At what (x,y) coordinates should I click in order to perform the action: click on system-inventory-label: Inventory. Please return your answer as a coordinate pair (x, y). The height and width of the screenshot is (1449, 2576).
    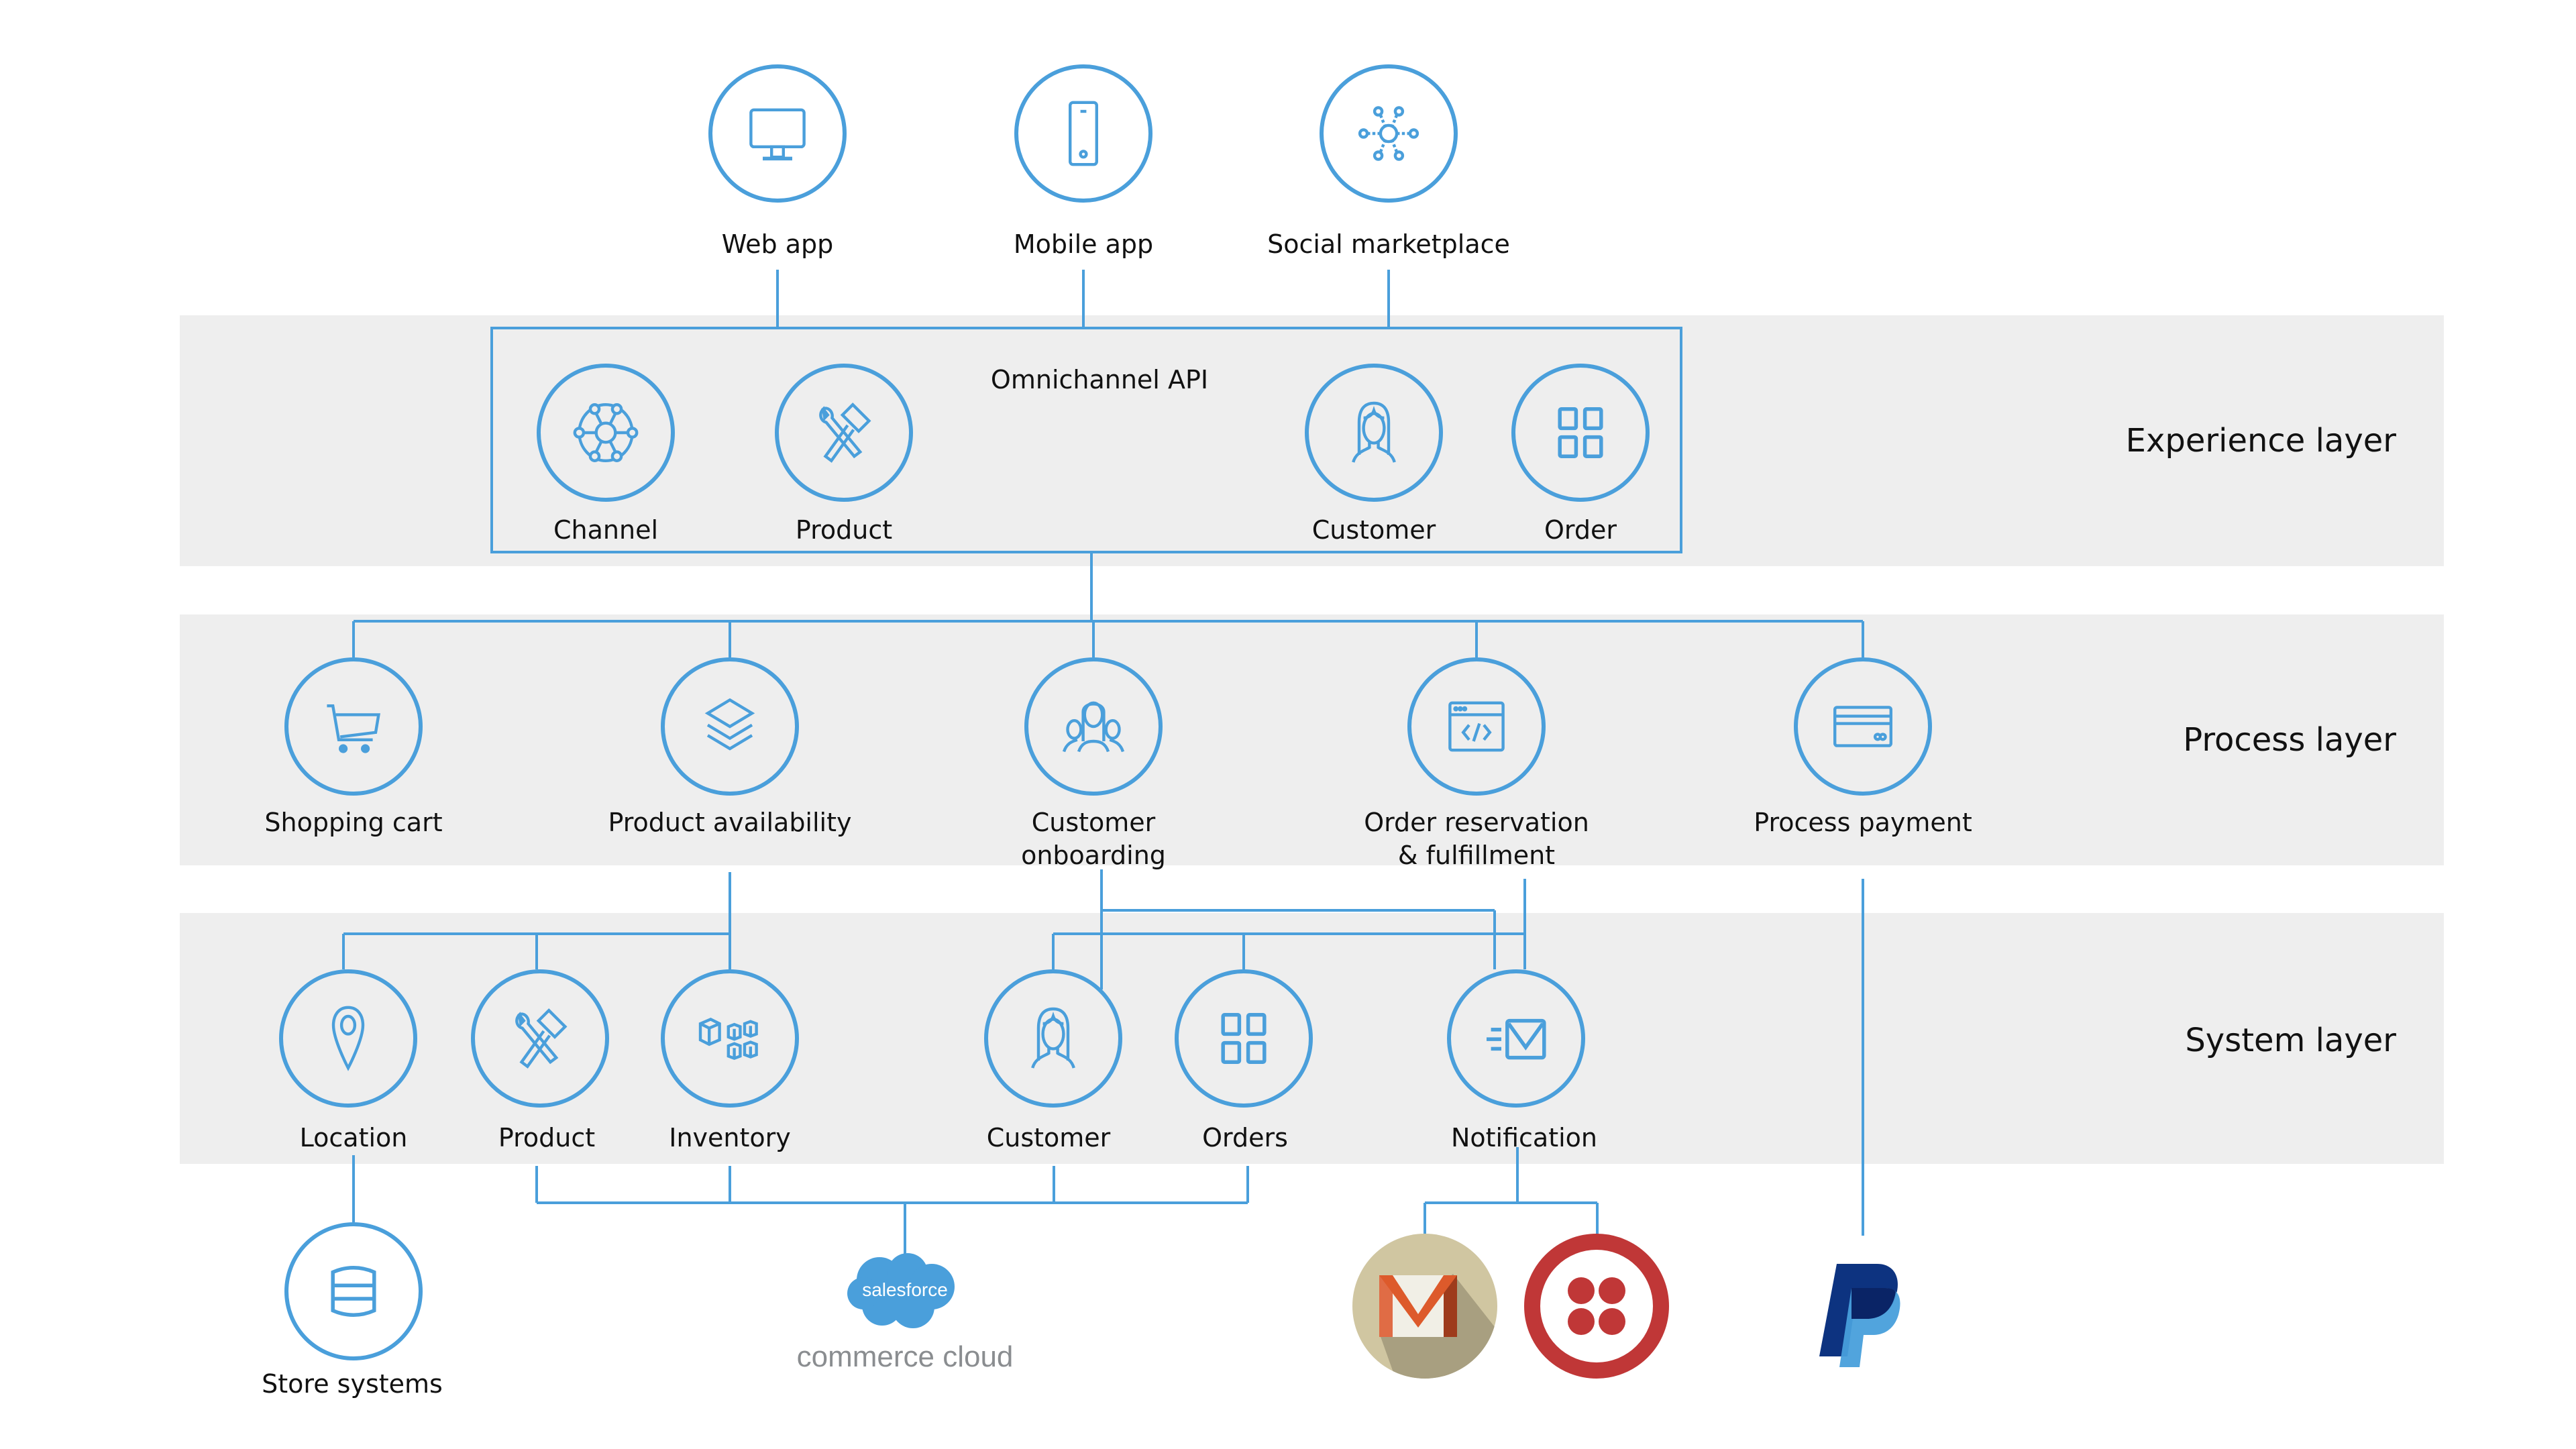
    Looking at the image, I should click on (730, 1137).